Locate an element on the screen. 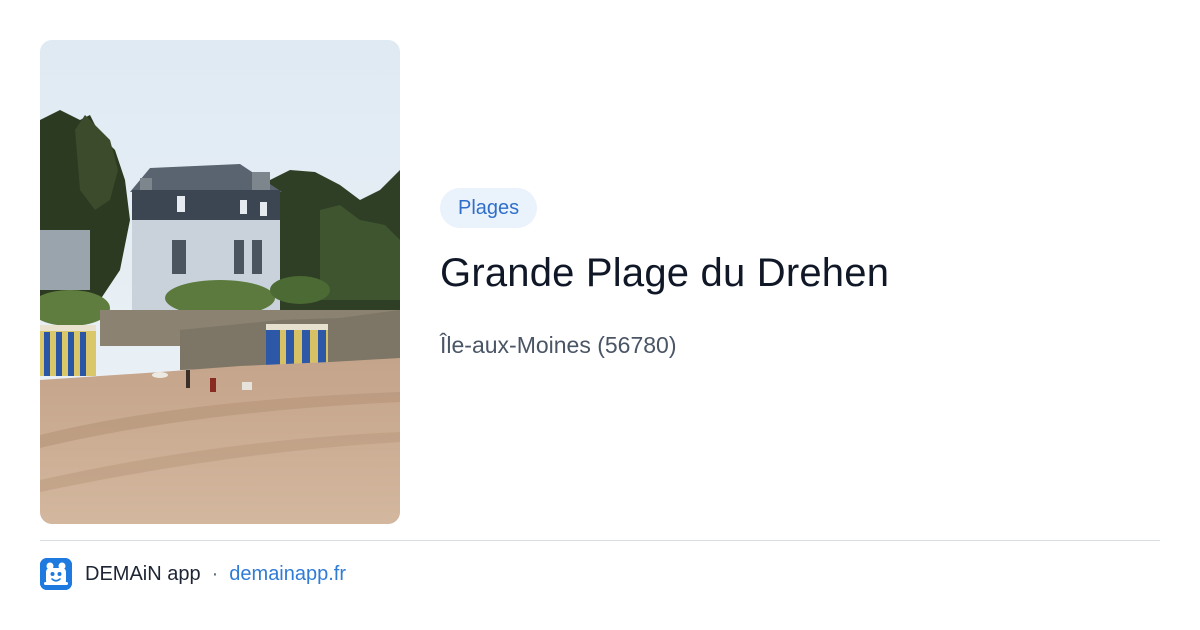 The image size is (1200, 630). app-url-link: demainapp.fr is located at coordinates (287, 574).